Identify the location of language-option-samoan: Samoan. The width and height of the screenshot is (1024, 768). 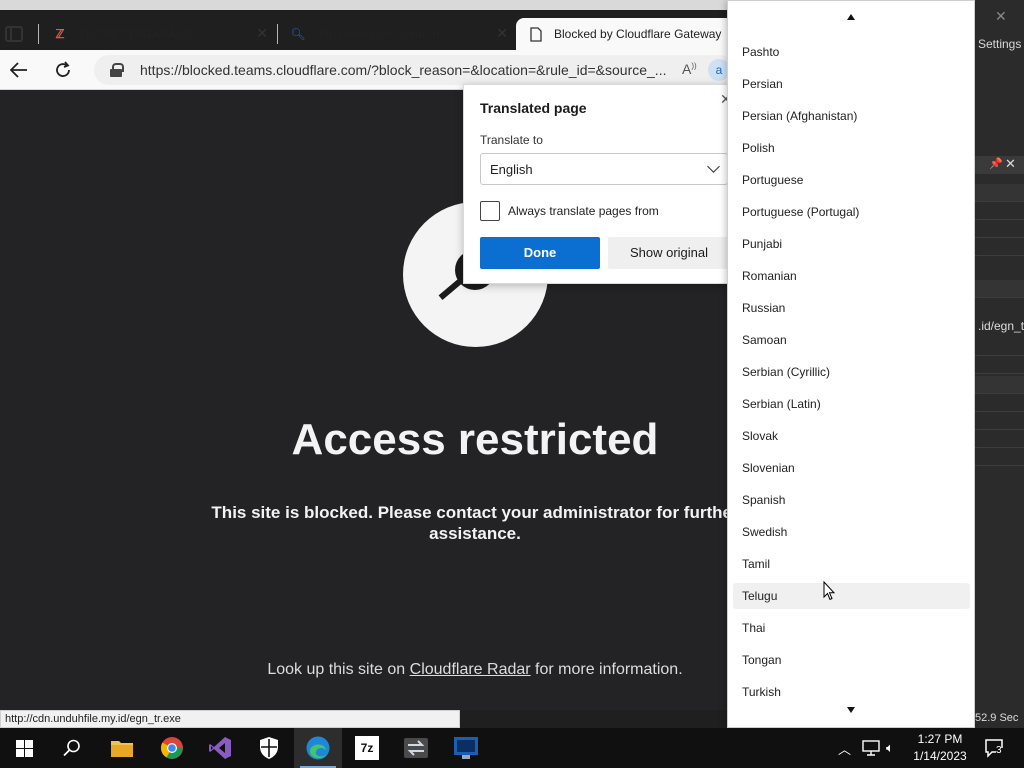
(851, 340).